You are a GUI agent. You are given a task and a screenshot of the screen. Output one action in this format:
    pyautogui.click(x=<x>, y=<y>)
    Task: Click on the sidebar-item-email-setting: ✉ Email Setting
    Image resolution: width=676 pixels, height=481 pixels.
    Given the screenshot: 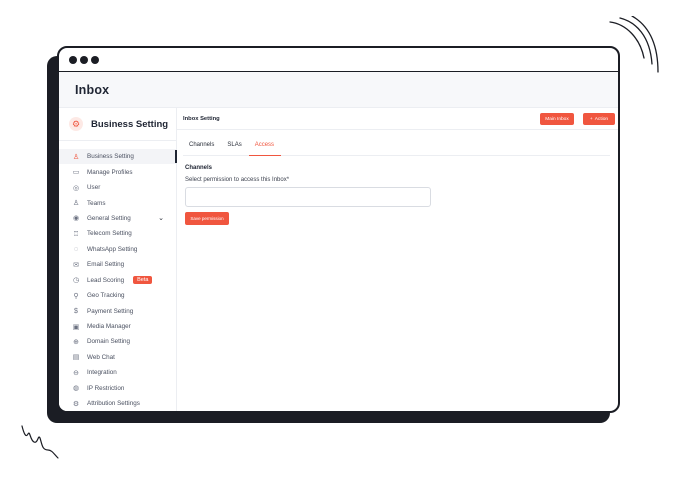 What is the action you would take?
    pyautogui.click(x=117, y=264)
    